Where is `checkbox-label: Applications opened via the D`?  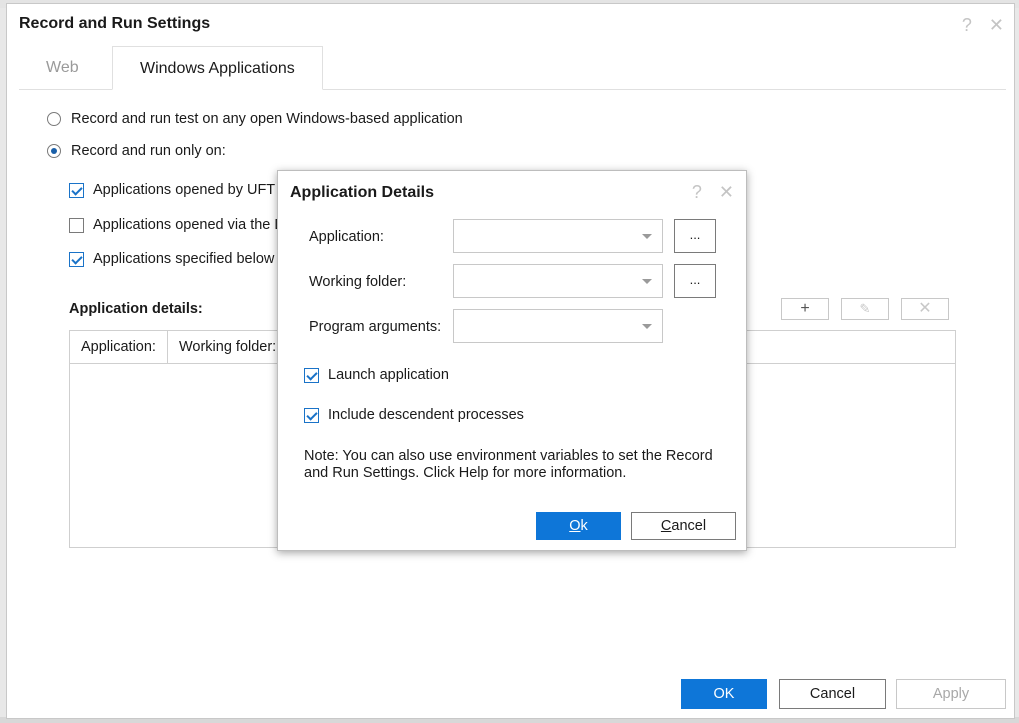 checkbox-label: Applications opened via the D is located at coordinates (189, 225).